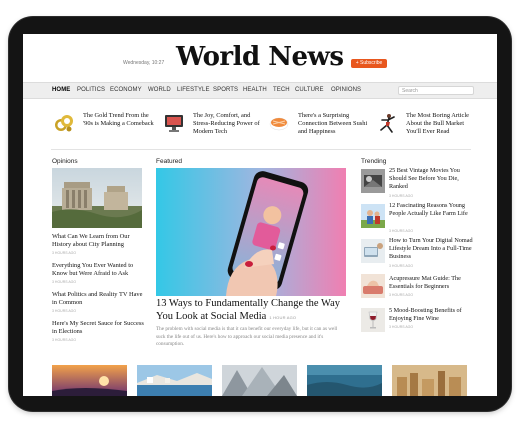 This screenshot has height=430, width=520. I want to click on masthead: Wednesday, 10:27 World News + Subscribe, so click(260, 57).